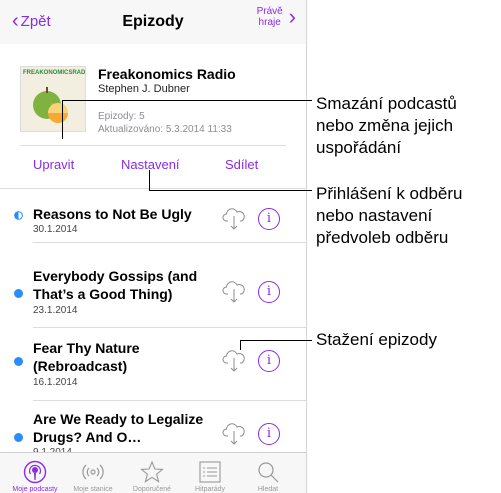 Image resolution: width=501 pixels, height=493 pixels. I want to click on tab-my-stations: Moje stanice, so click(93, 473).